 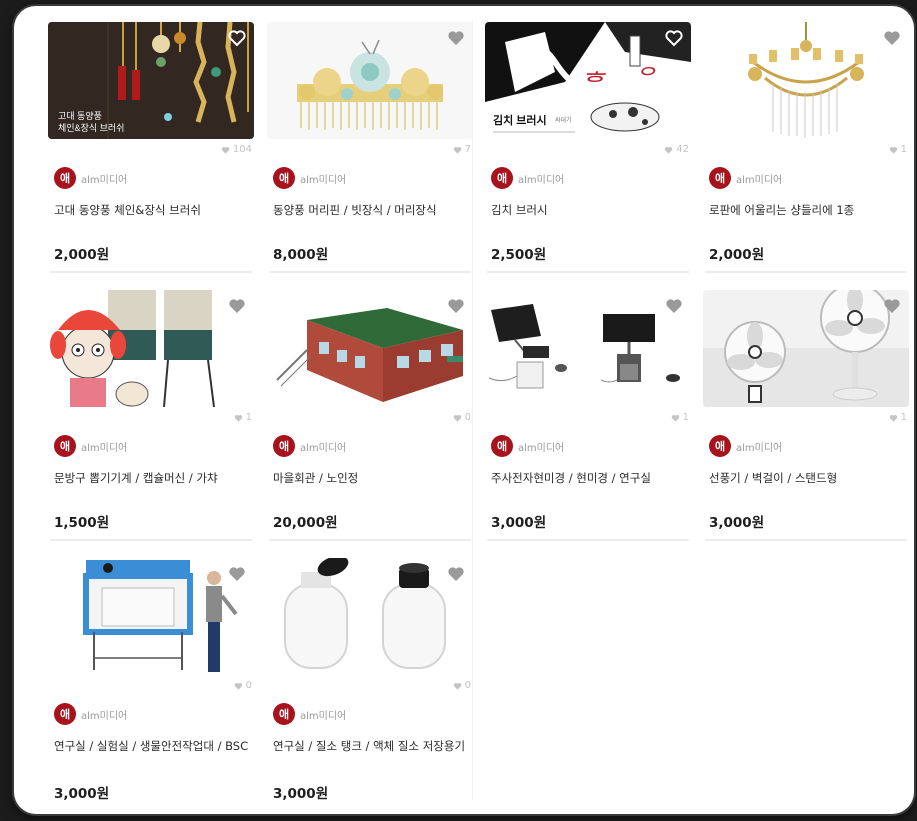 I want to click on svg-text: 고대 동양풍, so click(x=80, y=116).